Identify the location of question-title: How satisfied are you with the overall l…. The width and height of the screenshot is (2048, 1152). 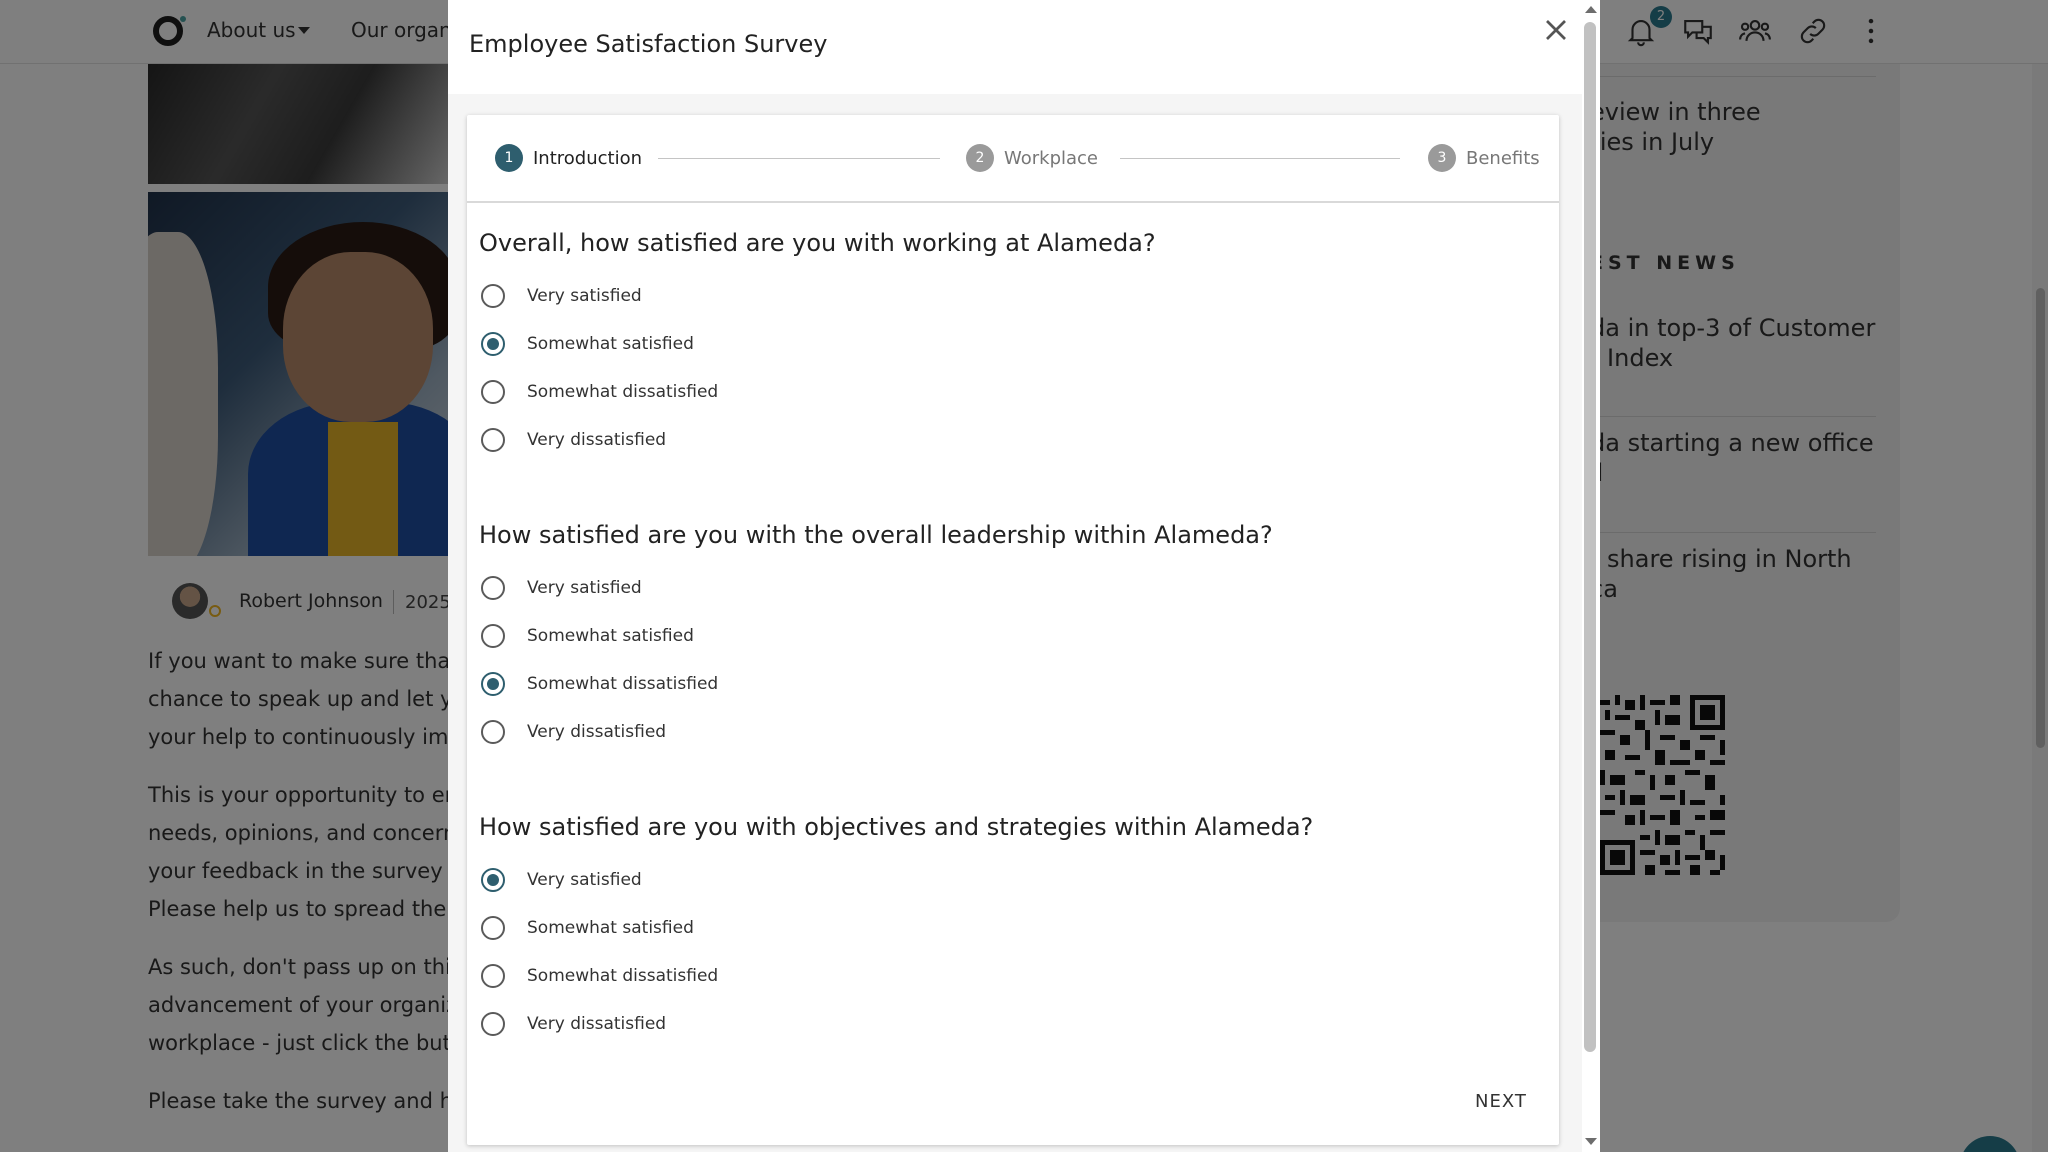
(876, 535).